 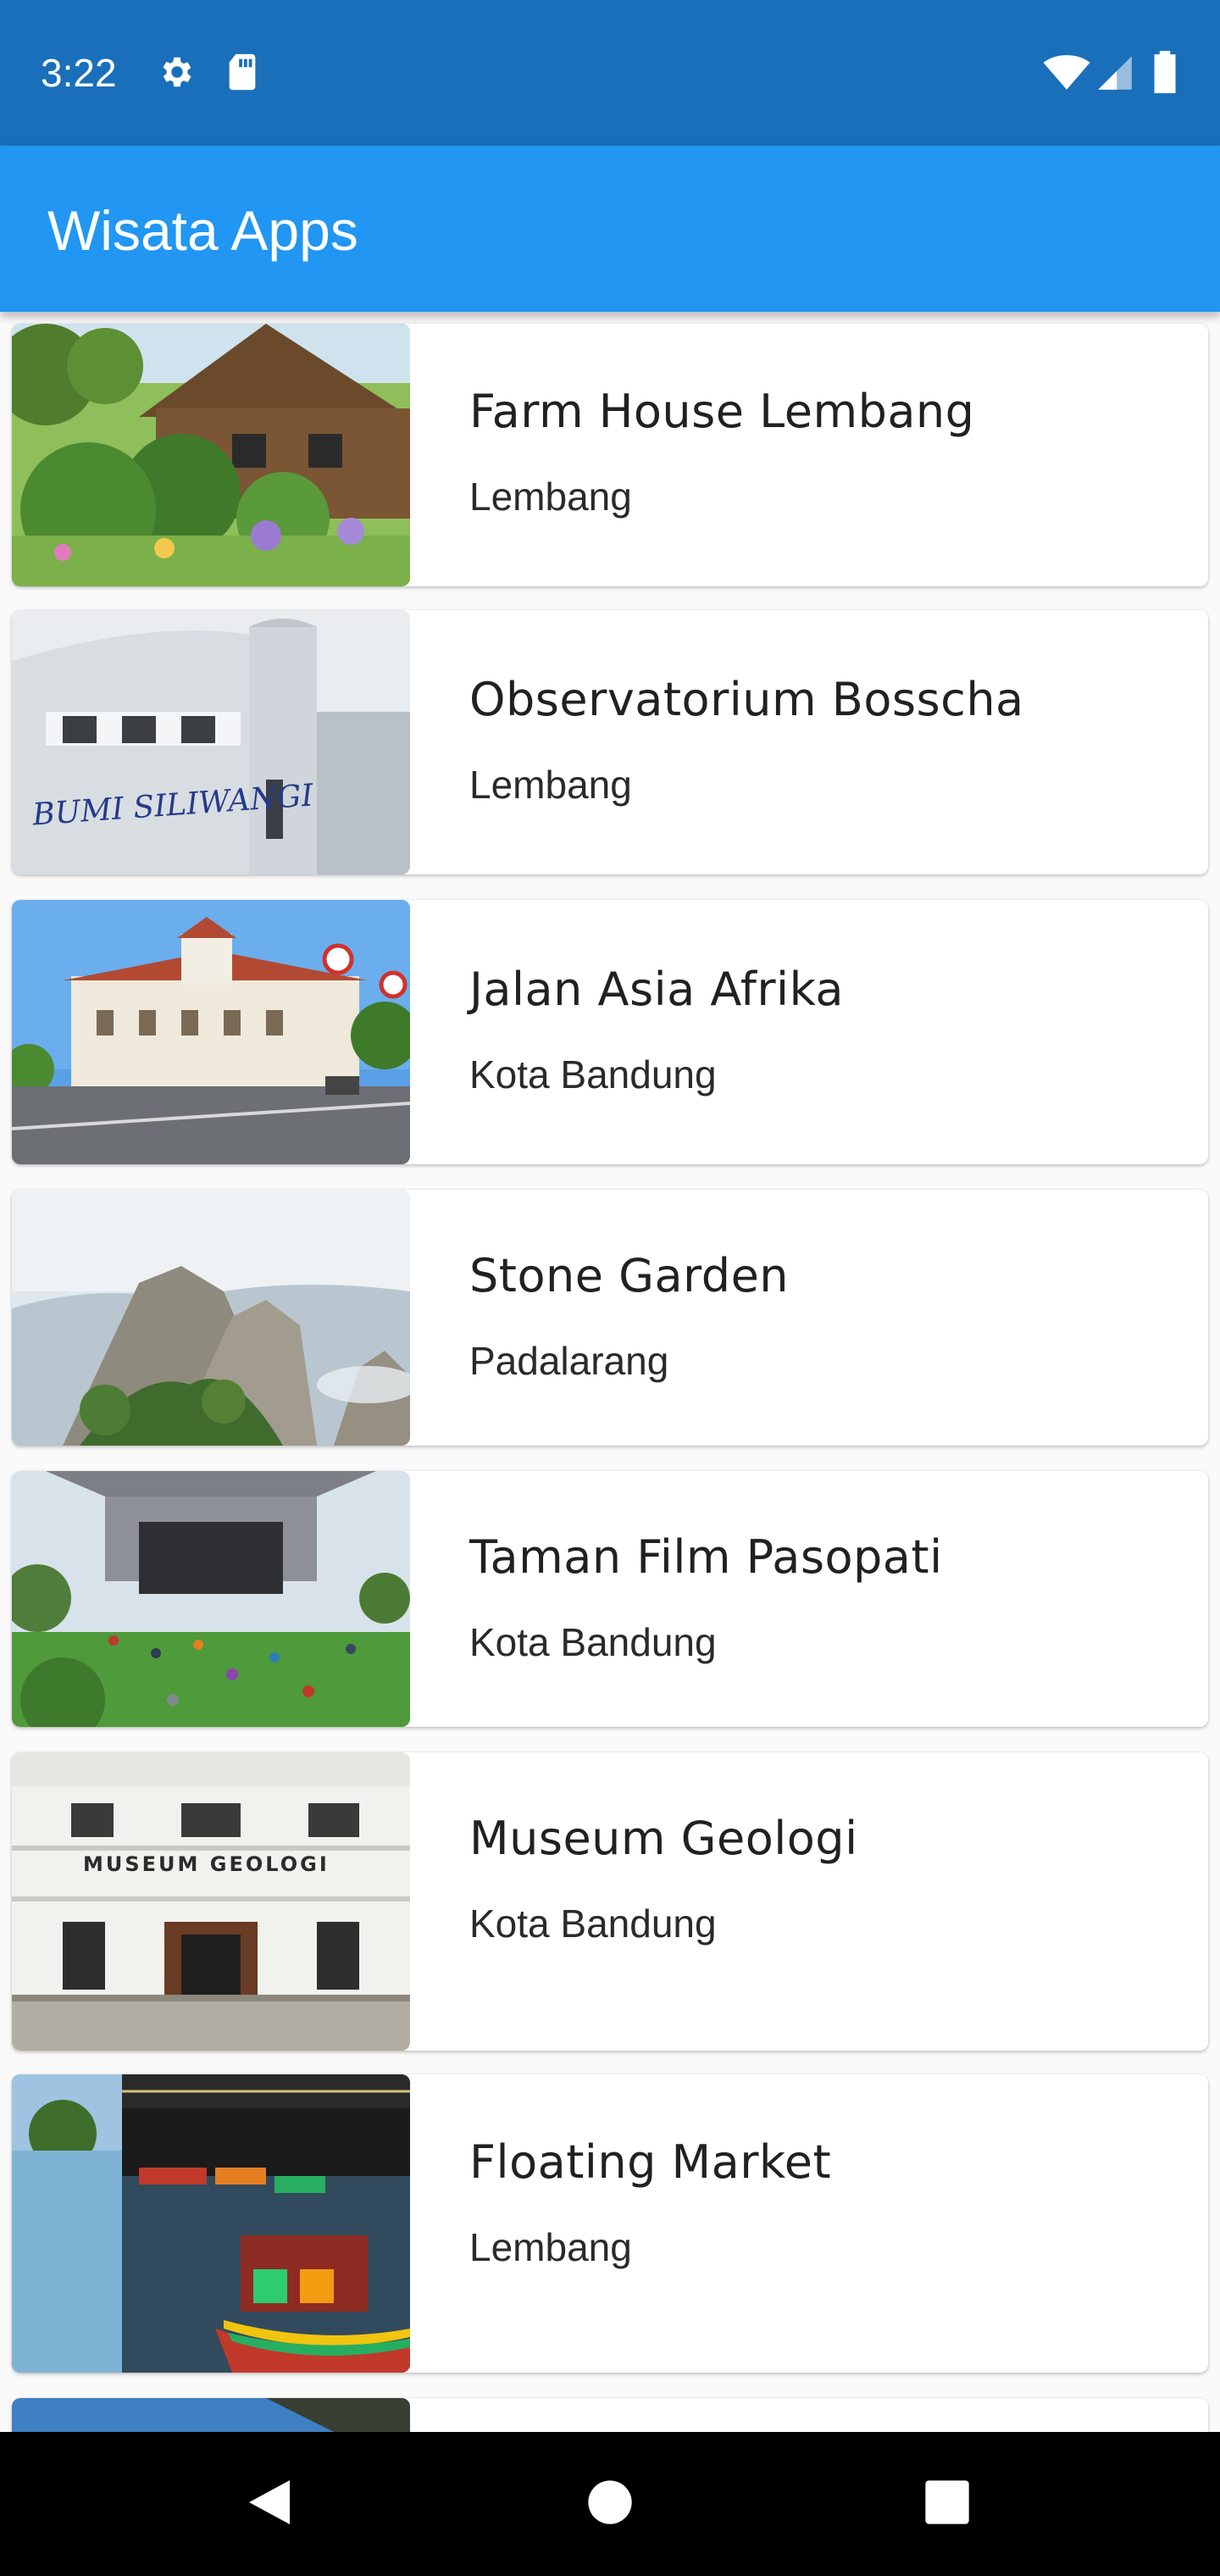 I want to click on place-location: Padalarang, so click(x=569, y=1361).